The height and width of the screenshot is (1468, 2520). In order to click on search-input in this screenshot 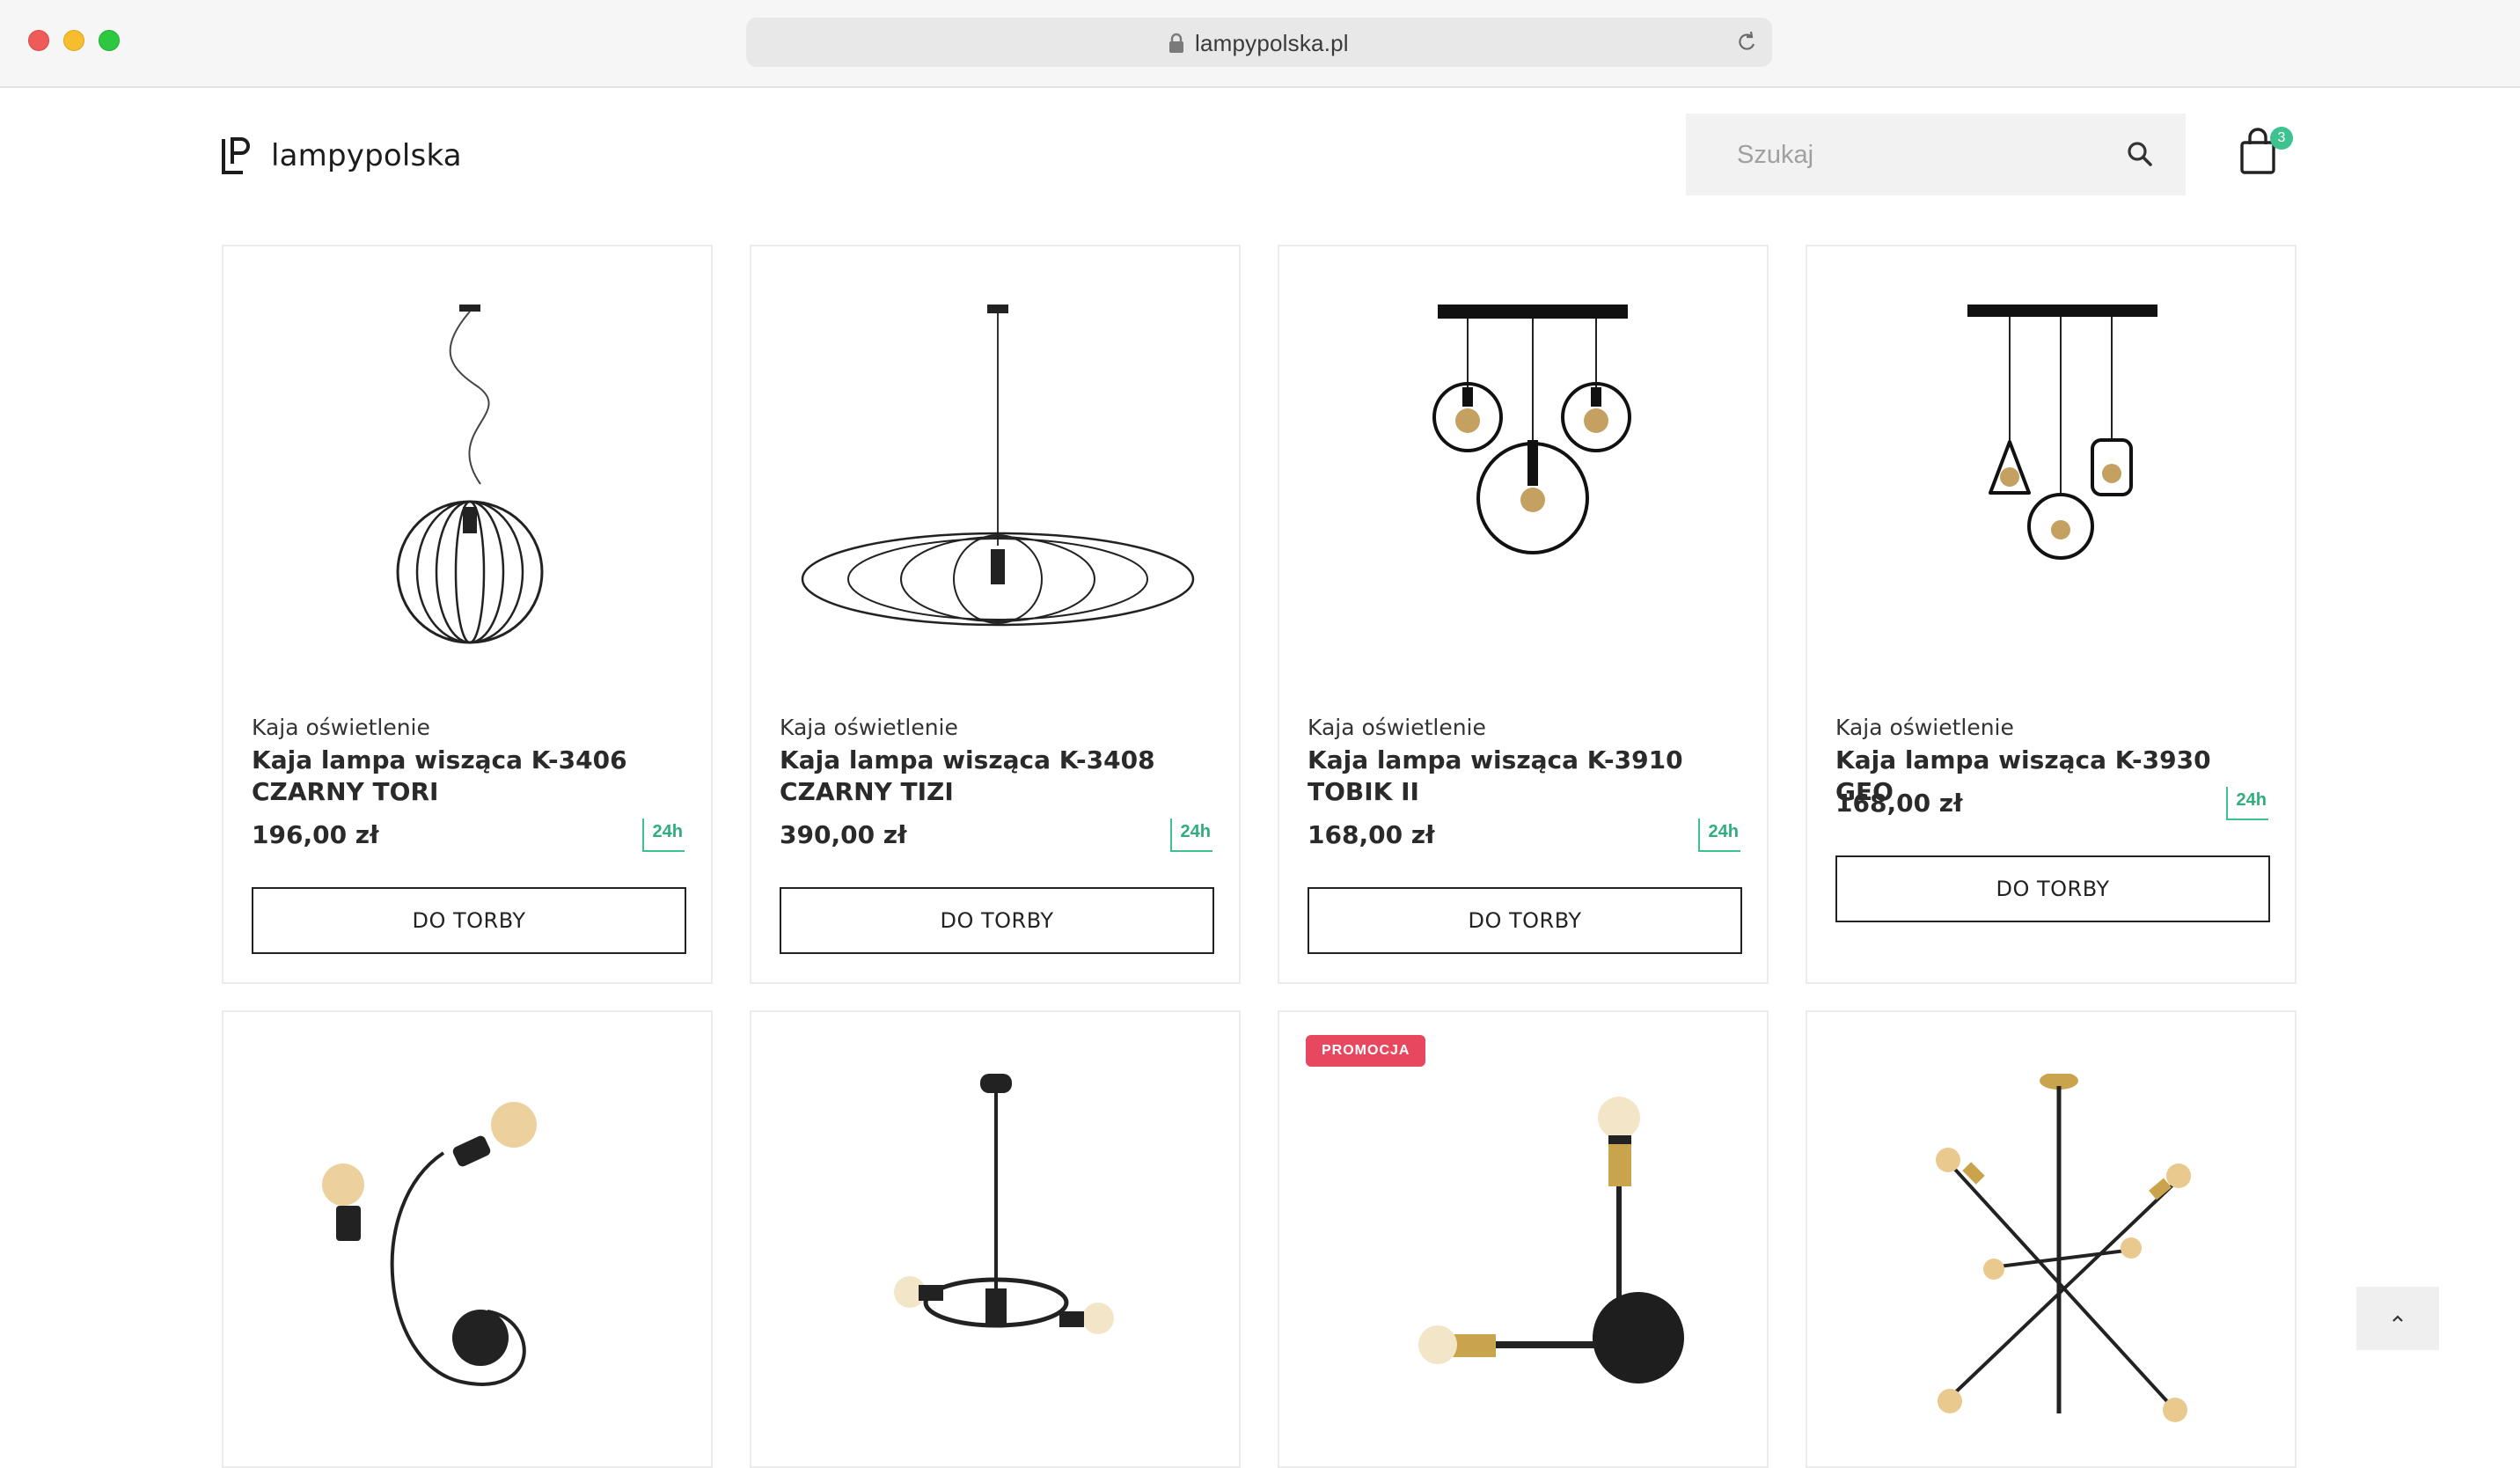, I will do `click(1921, 155)`.